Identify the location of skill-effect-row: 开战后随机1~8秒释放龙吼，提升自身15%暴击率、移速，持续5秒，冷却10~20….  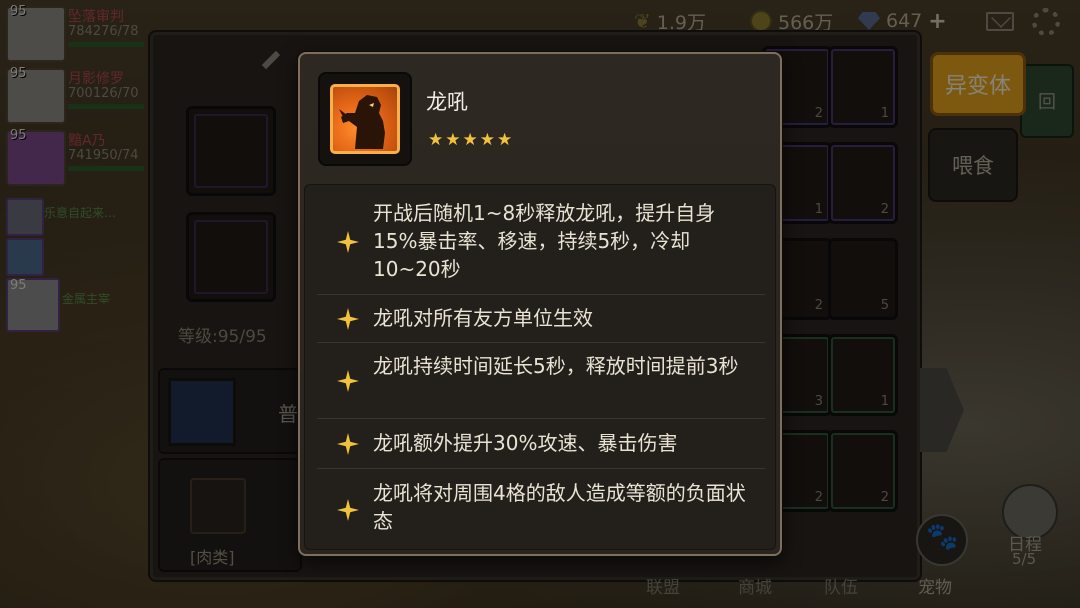
(541, 240).